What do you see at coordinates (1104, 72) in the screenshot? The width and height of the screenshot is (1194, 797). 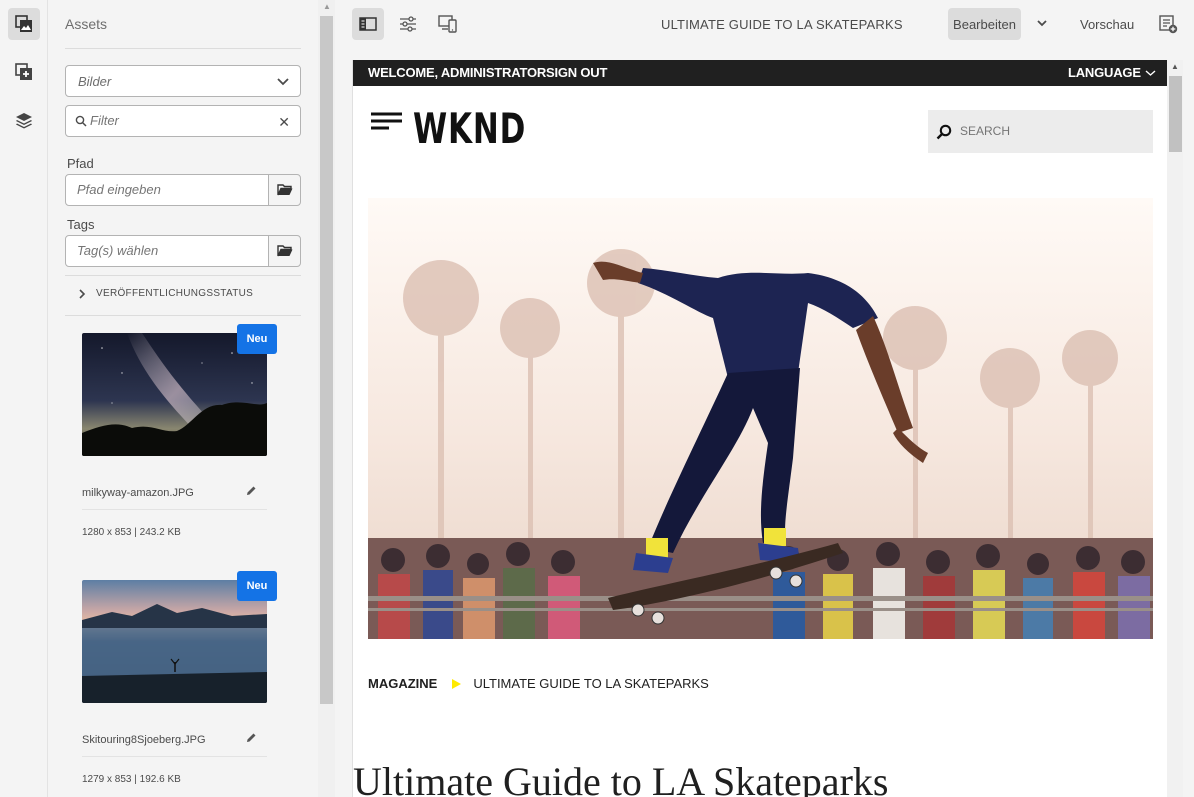 I see `language-label: LANGUAGE` at bounding box center [1104, 72].